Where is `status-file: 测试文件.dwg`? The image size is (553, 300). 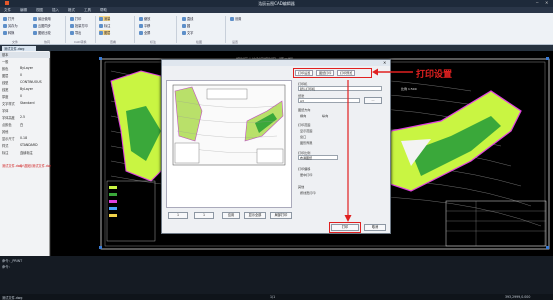 status-file: 测试文件.dwg is located at coordinates (12, 298).